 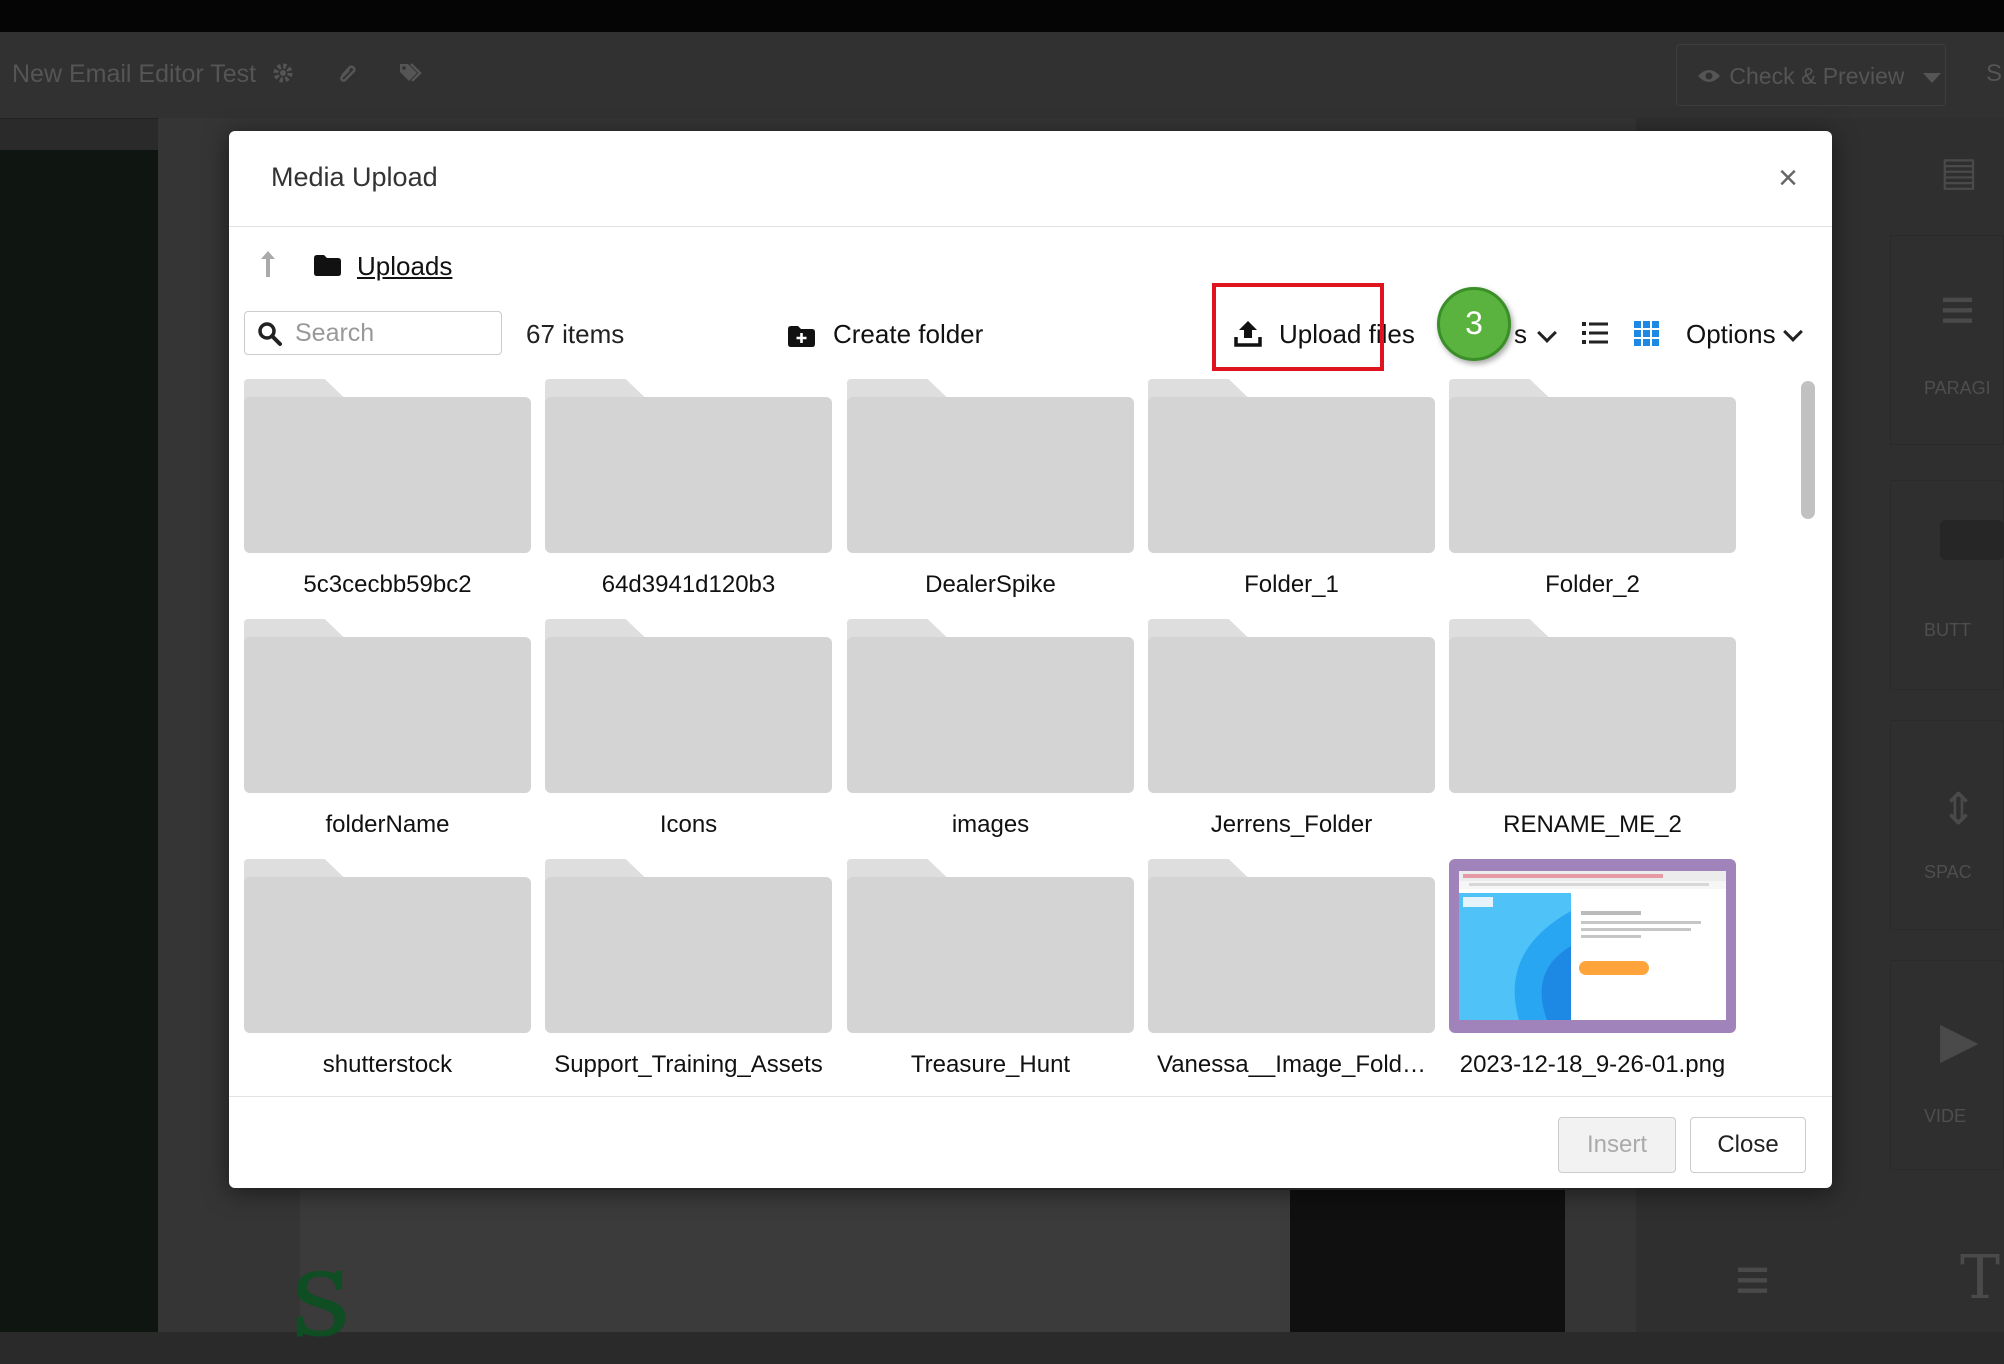 What do you see at coordinates (990, 824) in the screenshot?
I see `tile-name: images` at bounding box center [990, 824].